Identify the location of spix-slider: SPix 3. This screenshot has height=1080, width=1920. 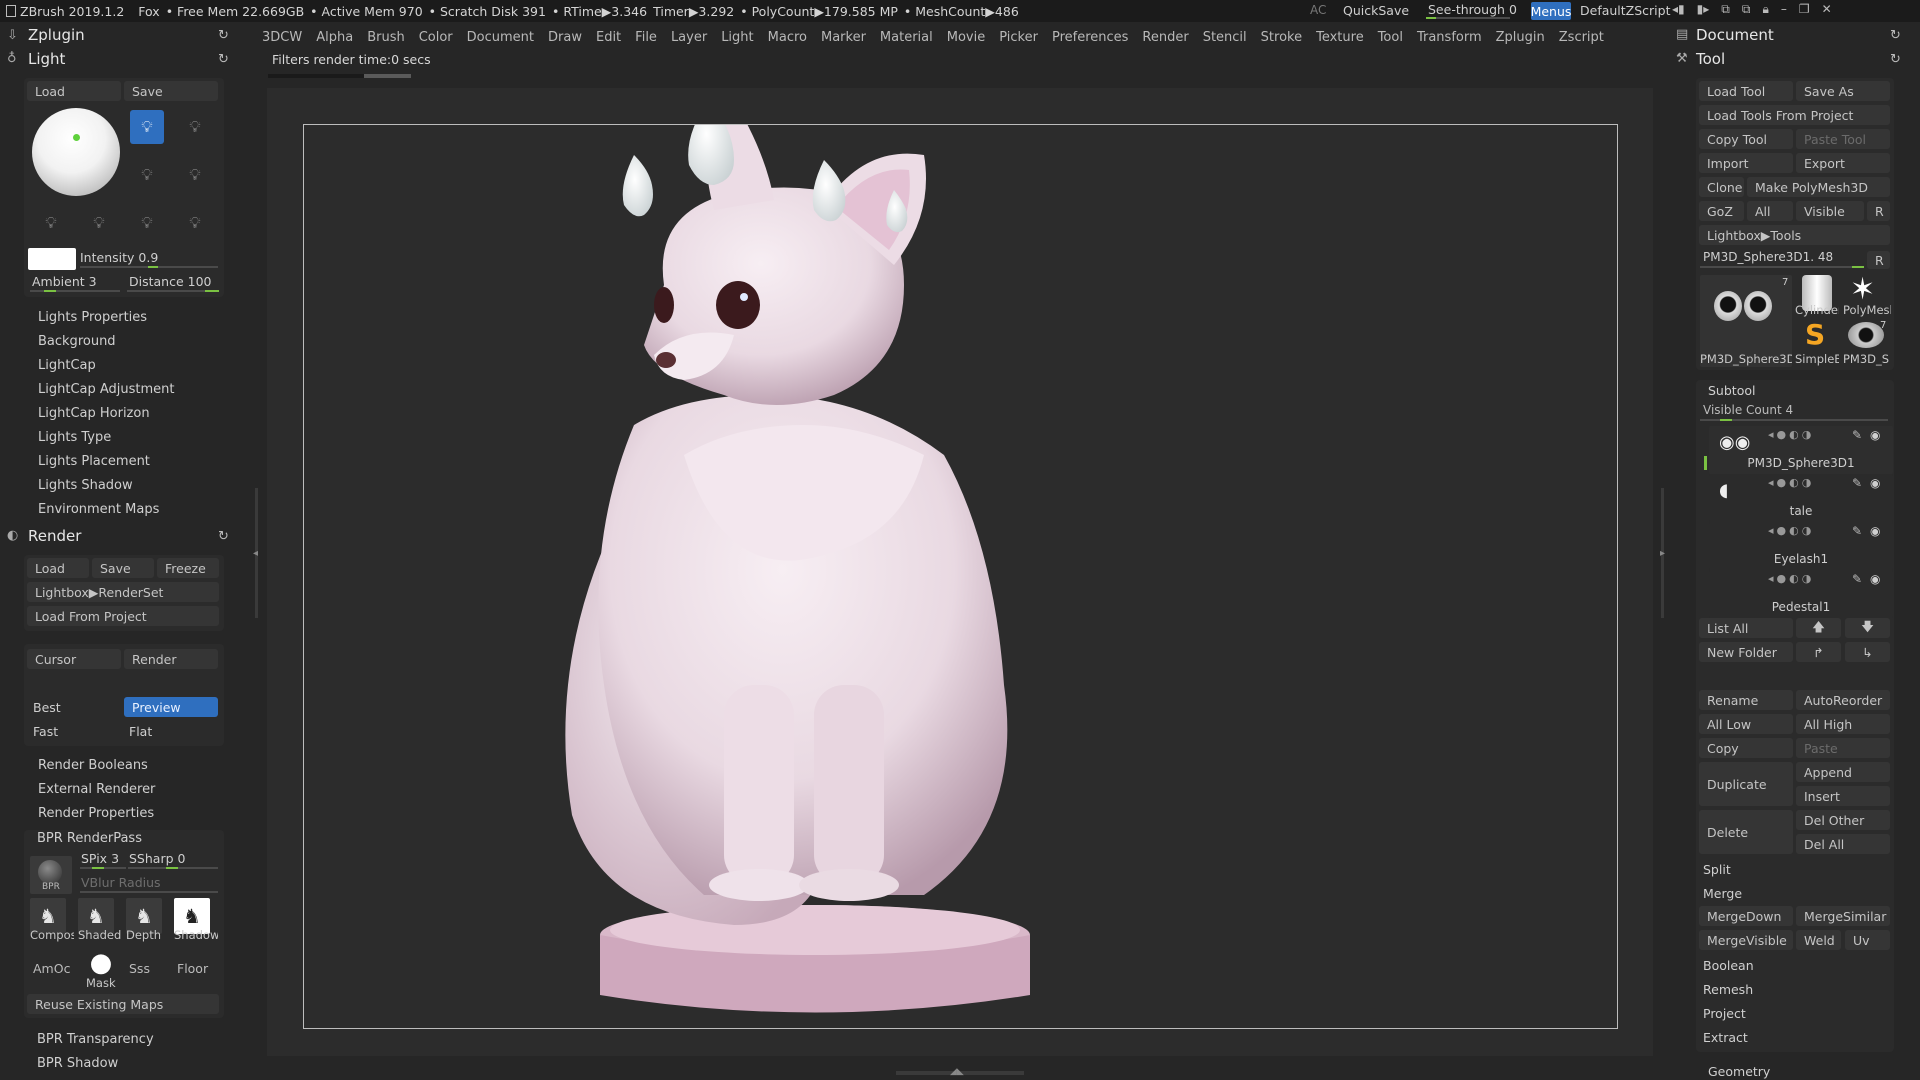
(100, 858).